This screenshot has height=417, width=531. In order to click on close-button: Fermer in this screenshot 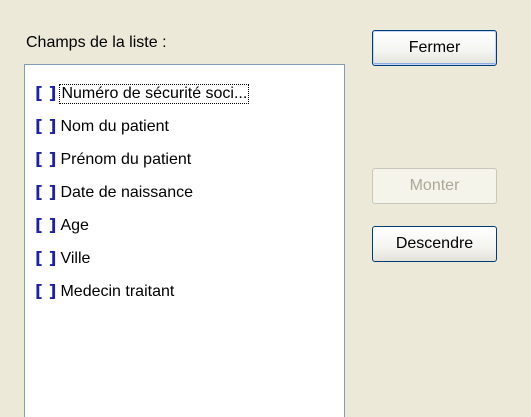, I will do `click(434, 48)`.